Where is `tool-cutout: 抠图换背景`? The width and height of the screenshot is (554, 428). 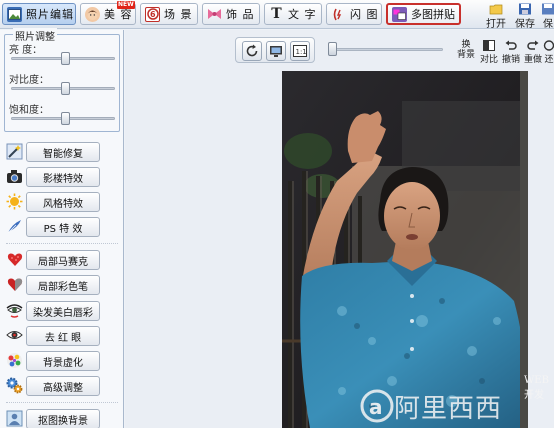 tool-cutout: 抠图换背景 is located at coordinates (63, 418).